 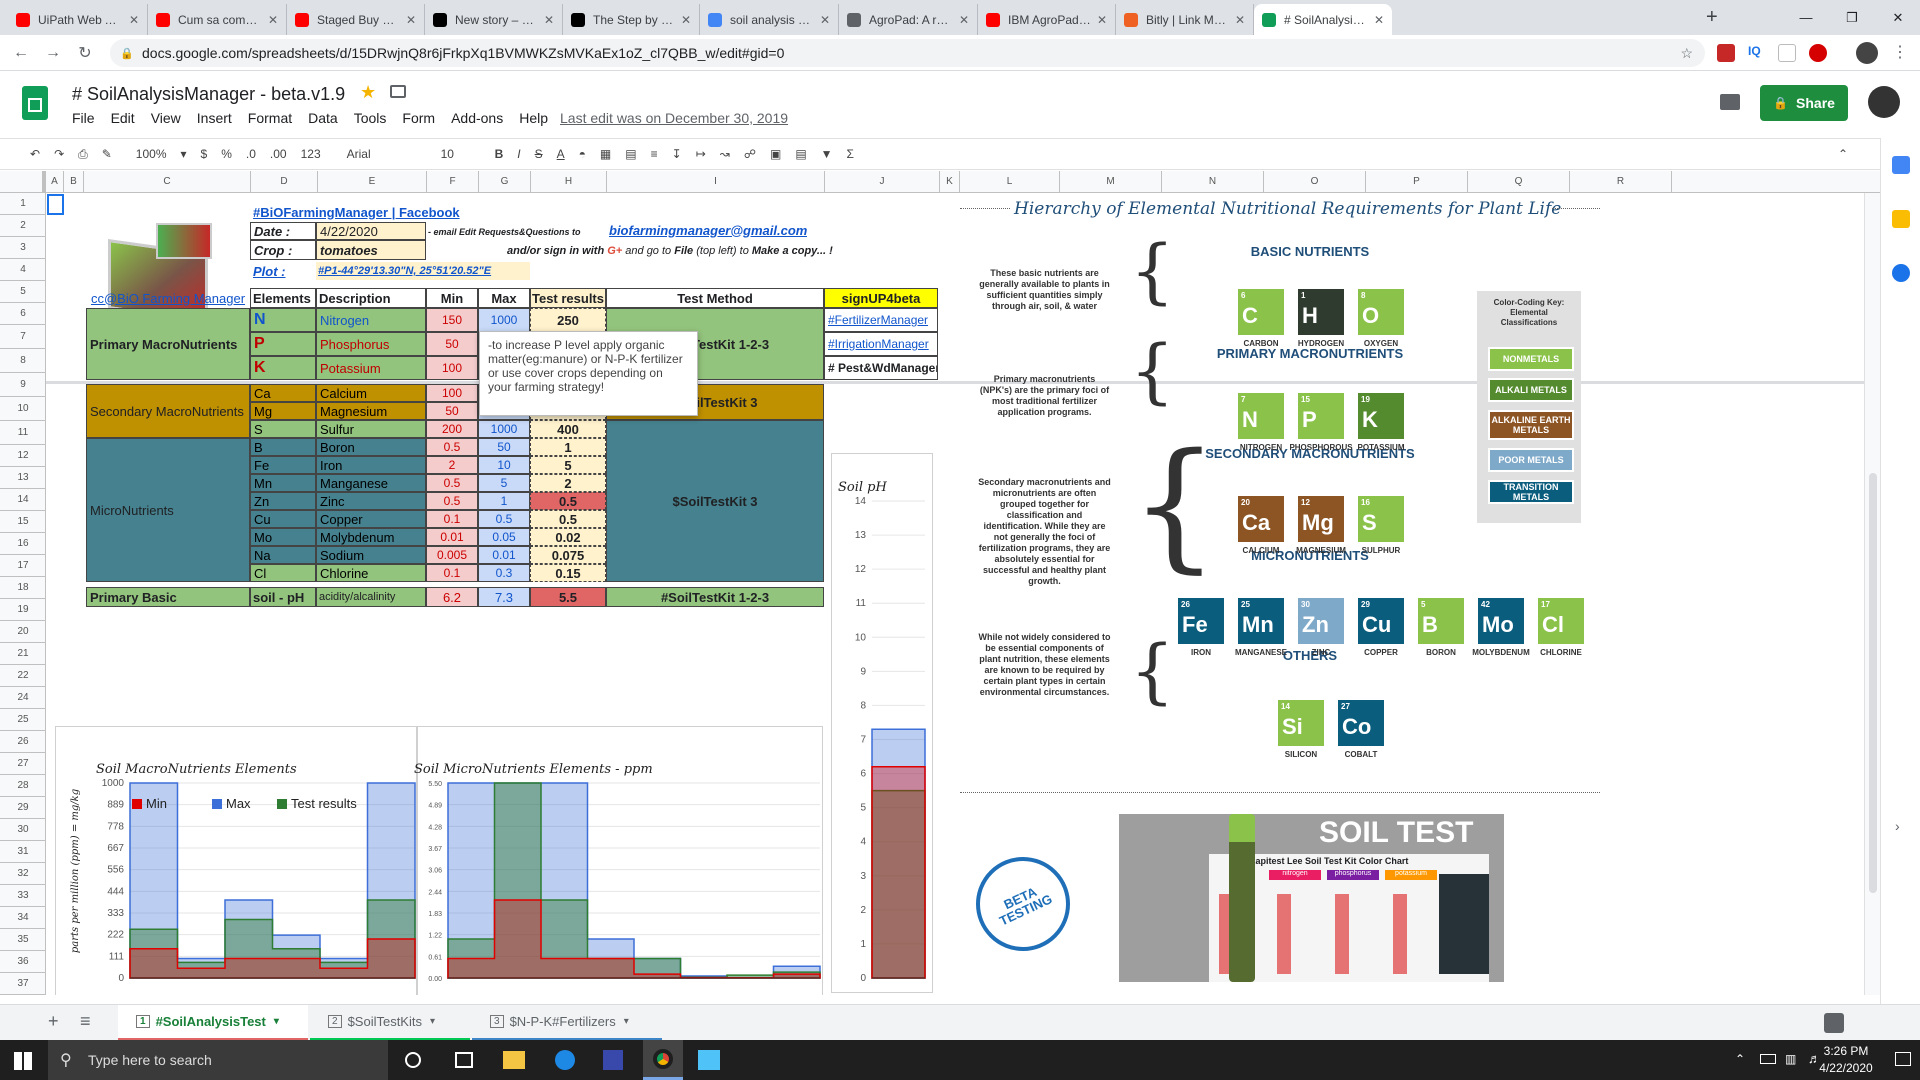 What do you see at coordinates (1818, 53) in the screenshot?
I see `extension-icon` at bounding box center [1818, 53].